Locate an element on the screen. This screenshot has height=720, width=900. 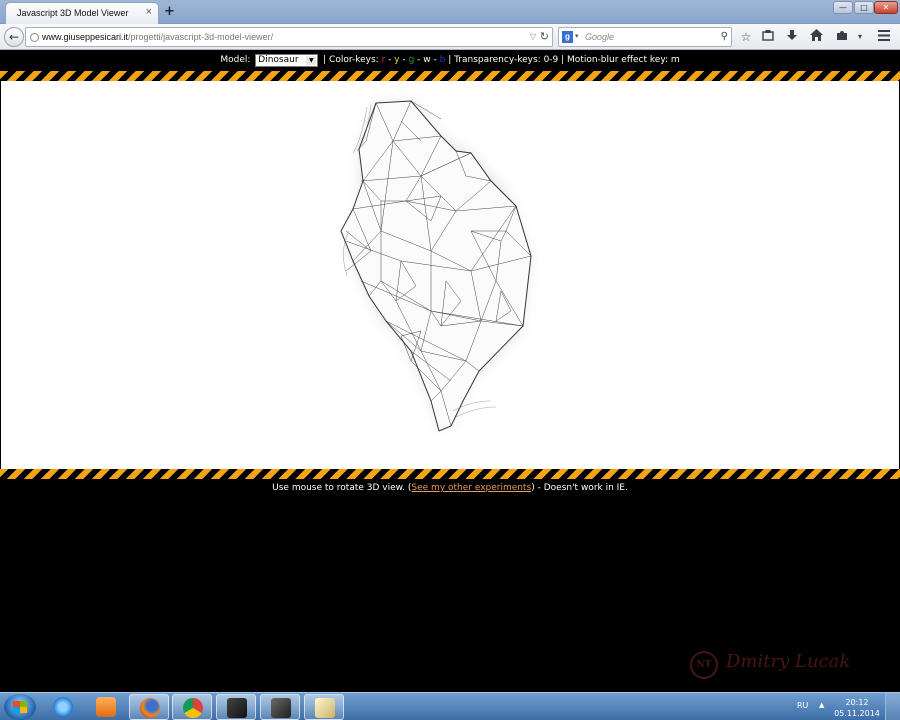
media-player-icon is located at coordinates (106, 707).